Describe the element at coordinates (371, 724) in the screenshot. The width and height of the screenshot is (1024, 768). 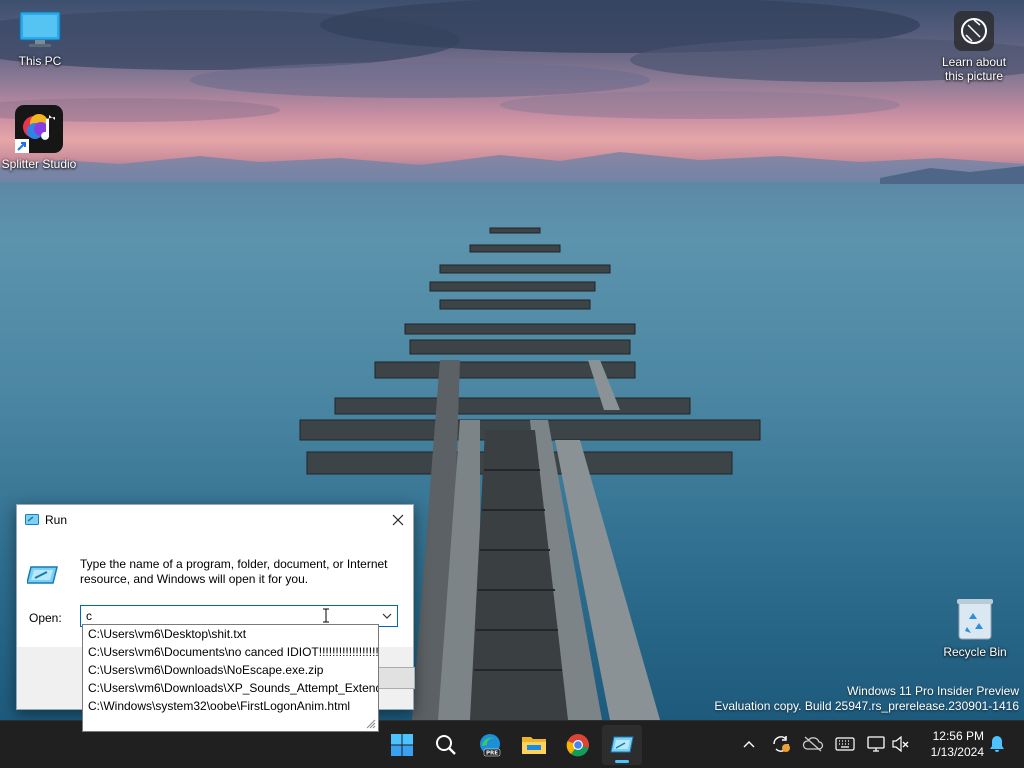
I see `resize-grip-icon` at that location.